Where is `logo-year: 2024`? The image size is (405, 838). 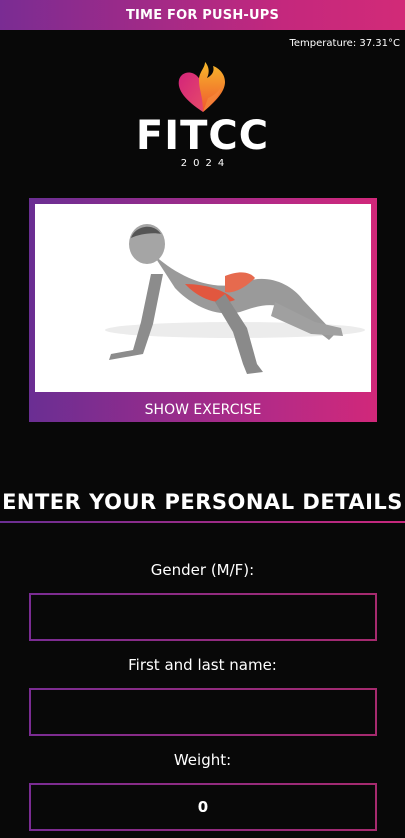 logo-year: 2024 is located at coordinates (205, 163).